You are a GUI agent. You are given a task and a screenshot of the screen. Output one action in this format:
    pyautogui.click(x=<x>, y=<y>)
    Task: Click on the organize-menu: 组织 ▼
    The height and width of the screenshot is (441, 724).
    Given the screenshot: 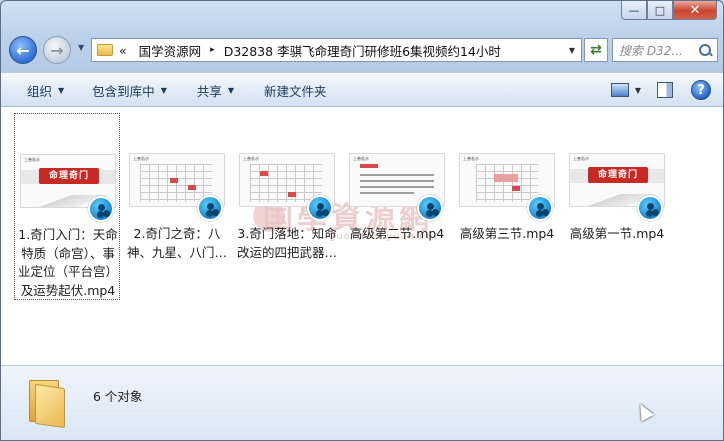 What is the action you would take?
    pyautogui.click(x=38, y=90)
    